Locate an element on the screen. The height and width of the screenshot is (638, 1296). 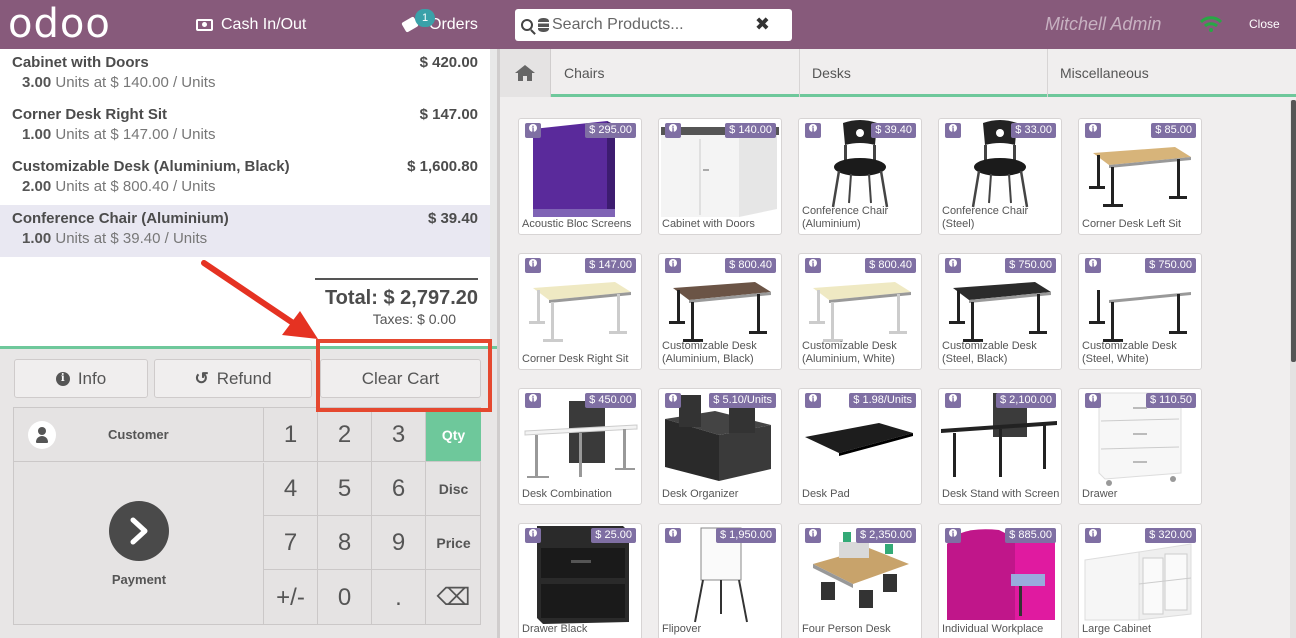
cash-in-out-button: Cash In/Out is located at coordinates (251, 24).